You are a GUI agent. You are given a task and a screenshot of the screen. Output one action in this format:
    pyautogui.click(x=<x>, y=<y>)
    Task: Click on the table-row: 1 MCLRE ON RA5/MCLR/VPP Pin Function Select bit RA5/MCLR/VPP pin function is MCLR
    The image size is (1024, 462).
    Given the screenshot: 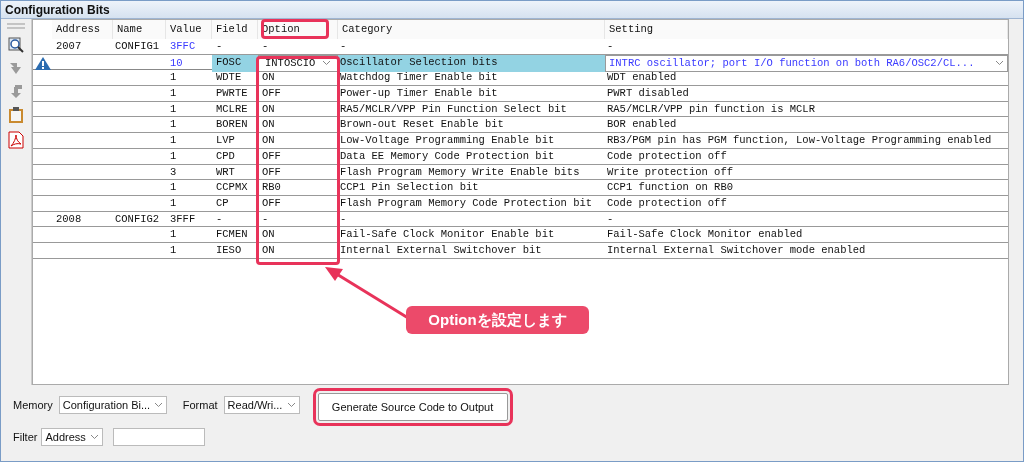 What is the action you would take?
    pyautogui.click(x=520, y=109)
    